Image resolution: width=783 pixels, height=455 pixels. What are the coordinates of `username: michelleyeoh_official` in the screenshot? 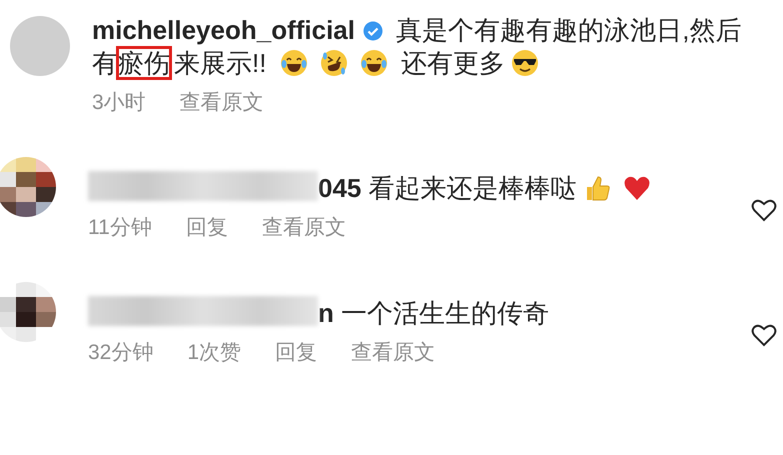 It's located at (223, 30).